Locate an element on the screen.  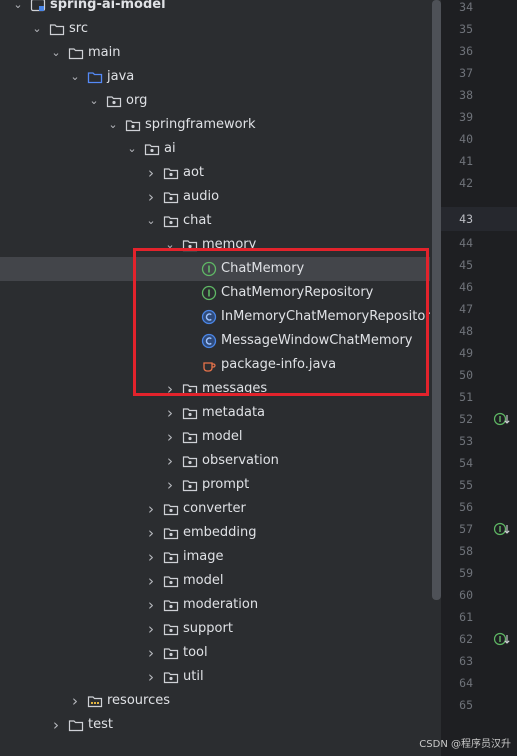
line-number: 46 is located at coordinates (466, 287).